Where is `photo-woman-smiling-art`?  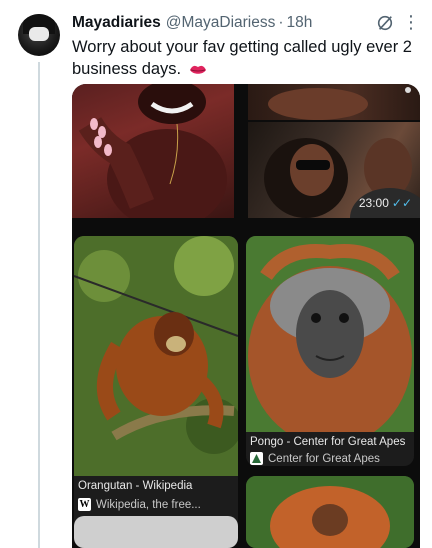 photo-woman-smiling-art is located at coordinates (152, 151).